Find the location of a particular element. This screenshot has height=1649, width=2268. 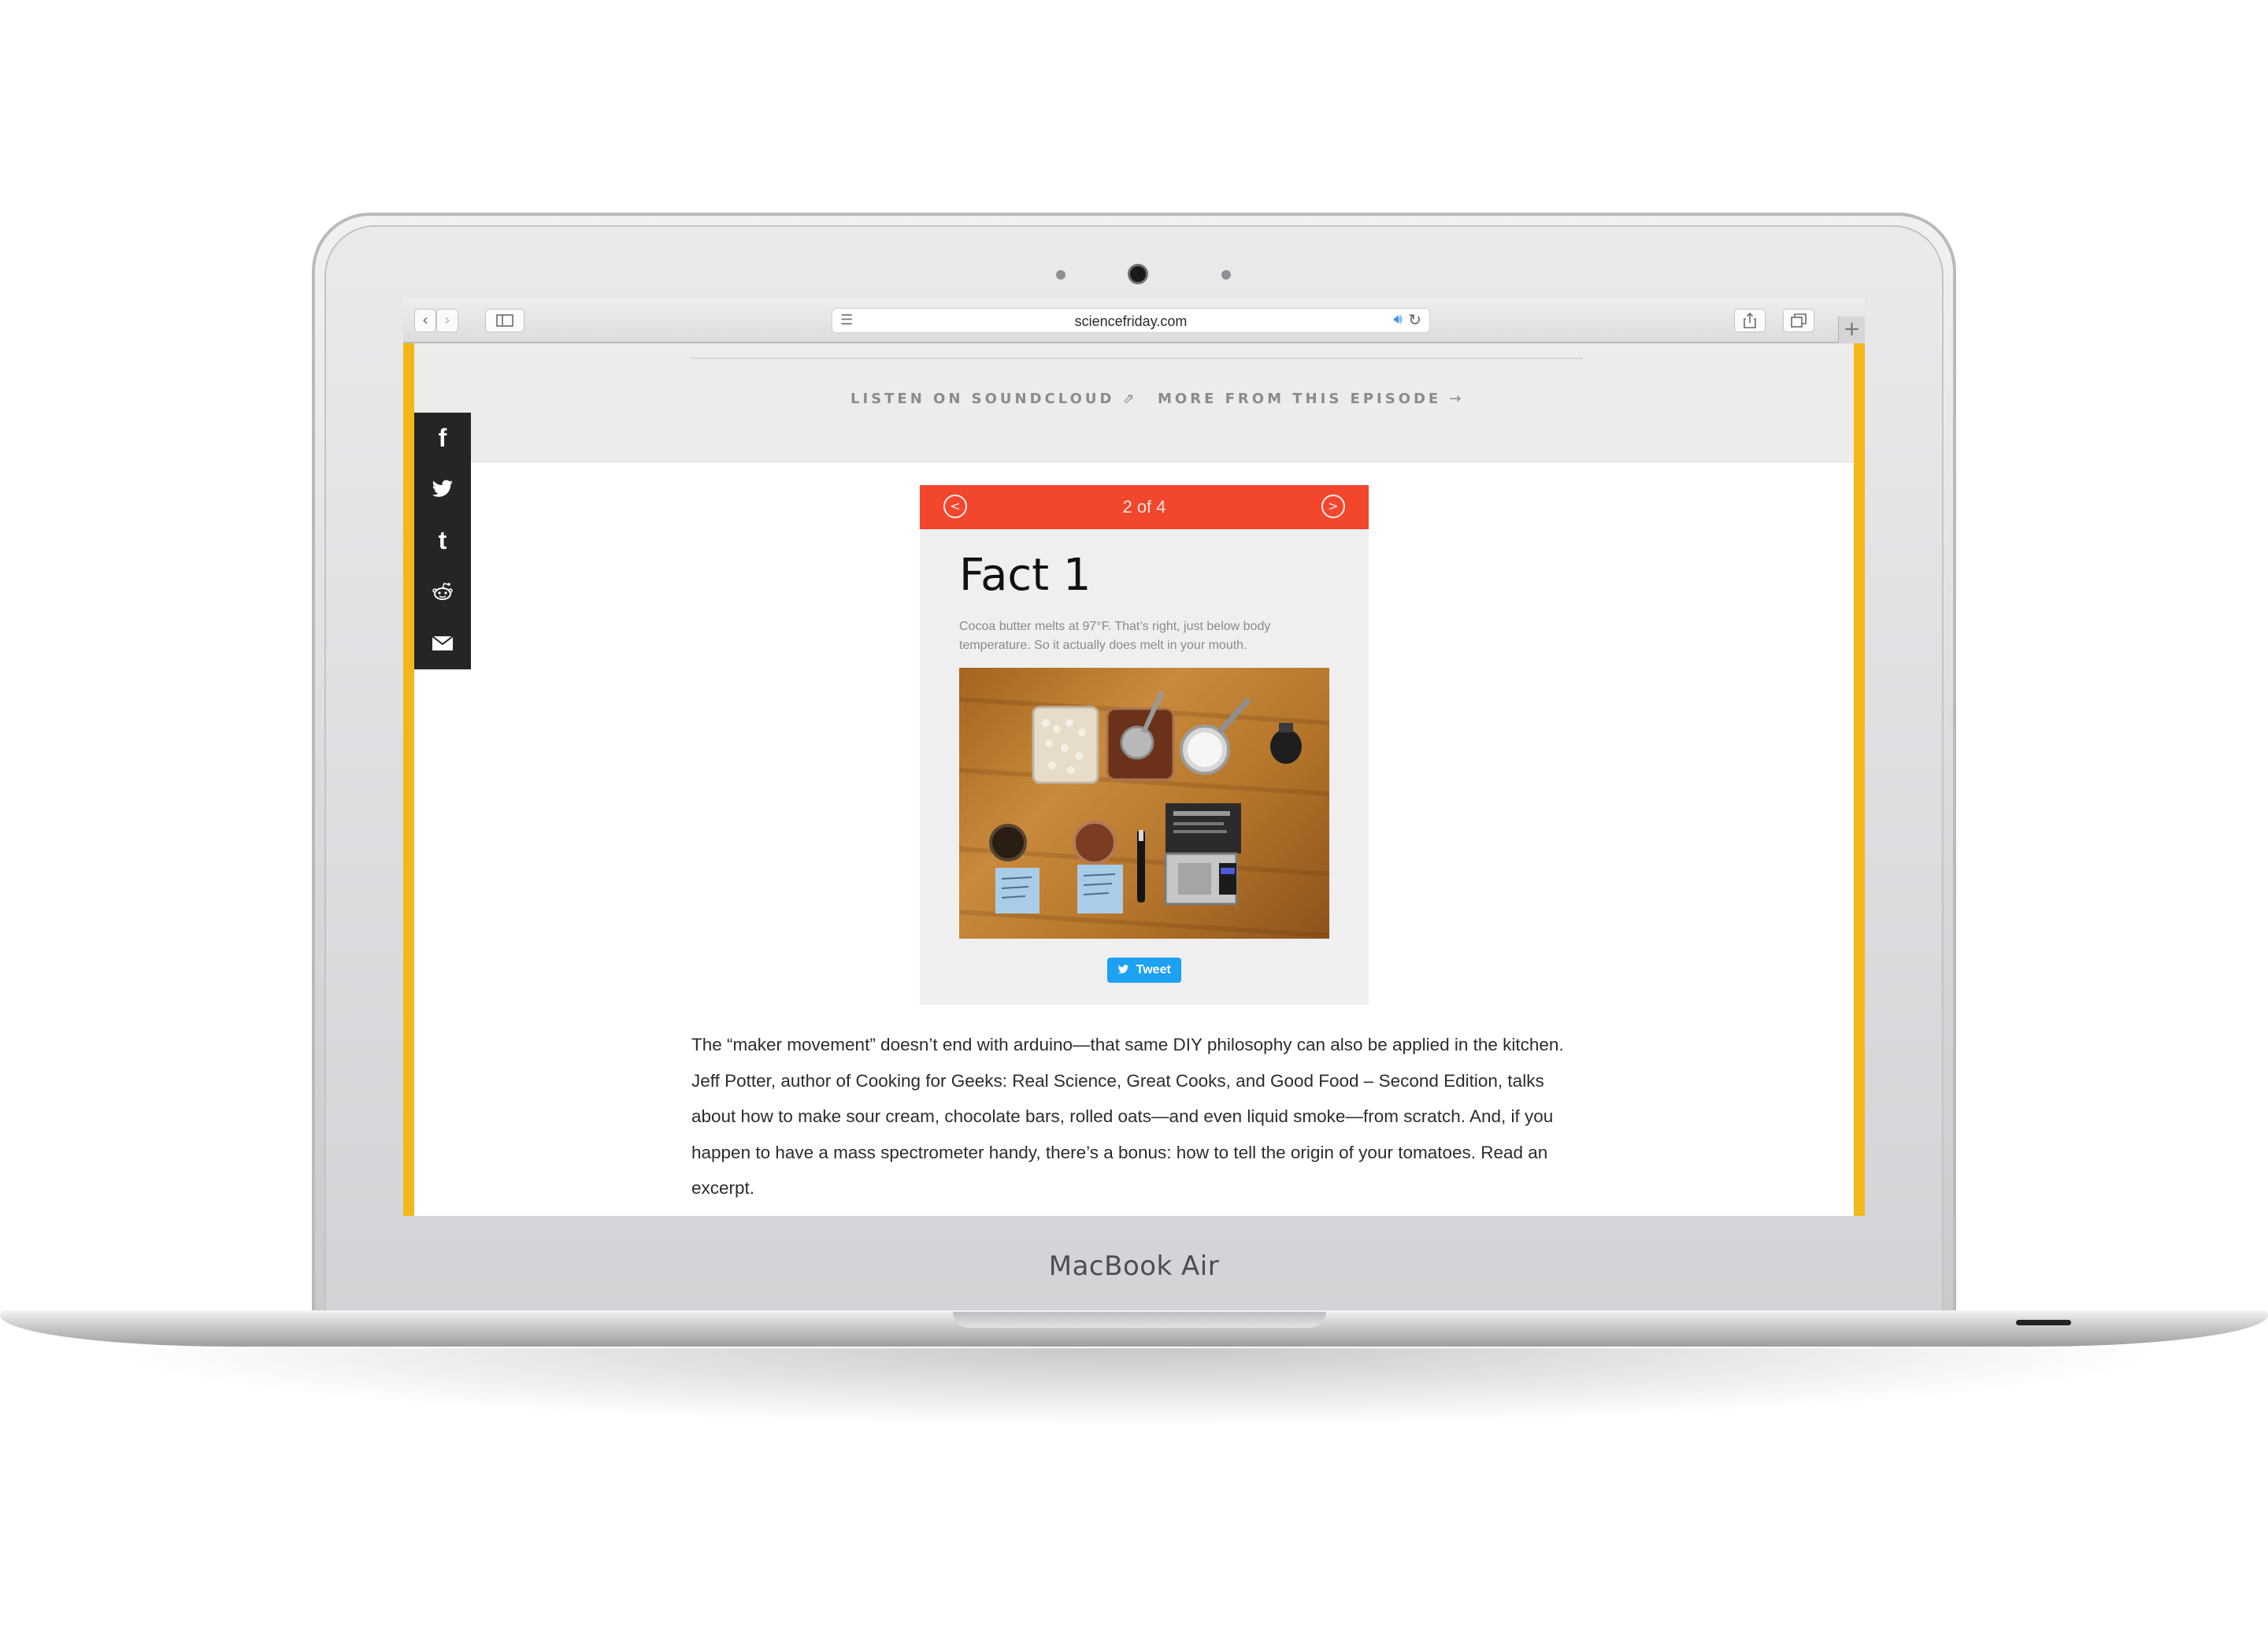

new-tab-button: + is located at coordinates (1851, 330).